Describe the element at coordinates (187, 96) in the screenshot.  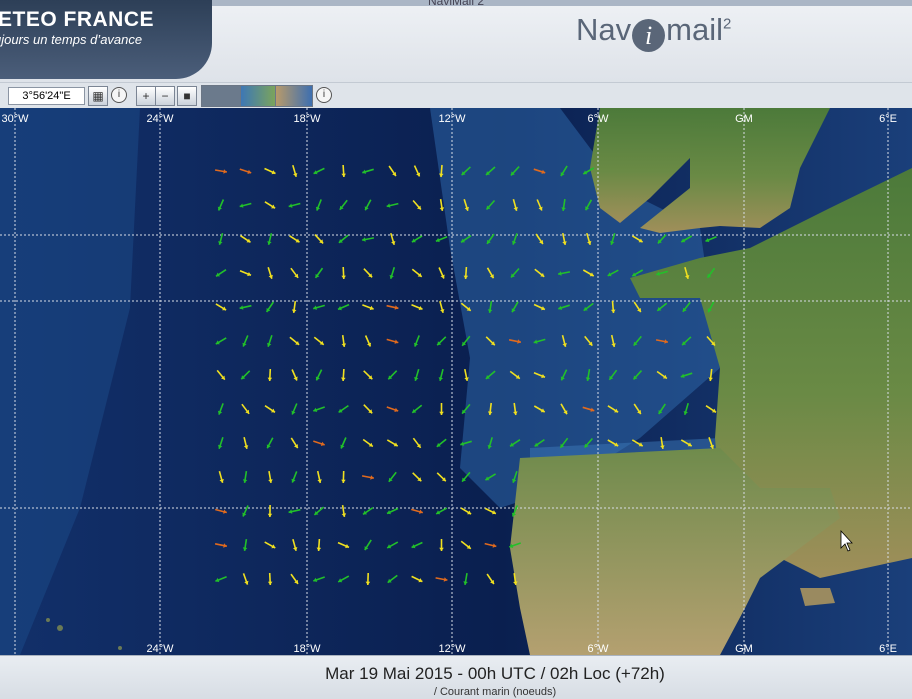
I see `fullscreen-icon: ■` at that location.